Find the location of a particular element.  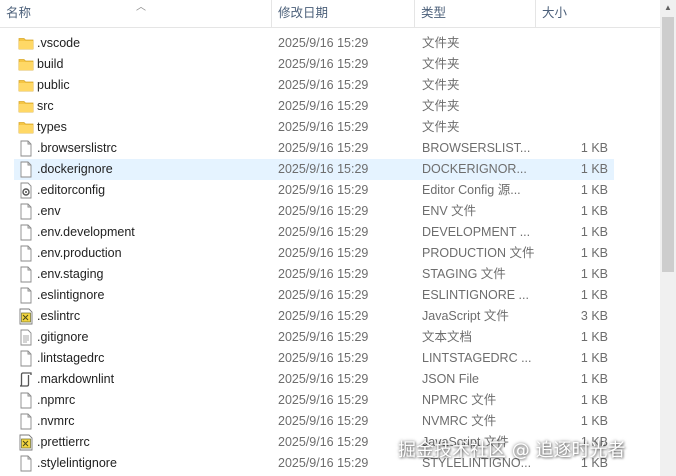

file-type: JSON File is located at coordinates (450, 379).